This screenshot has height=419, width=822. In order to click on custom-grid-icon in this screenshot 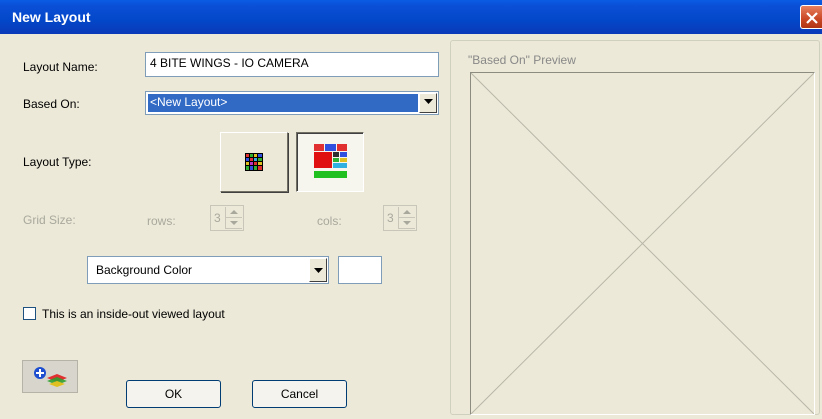, I will do `click(330, 161)`.